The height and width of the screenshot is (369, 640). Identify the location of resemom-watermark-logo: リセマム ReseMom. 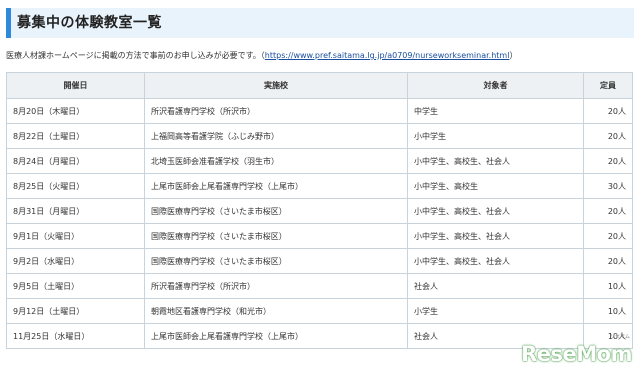
(572, 350).